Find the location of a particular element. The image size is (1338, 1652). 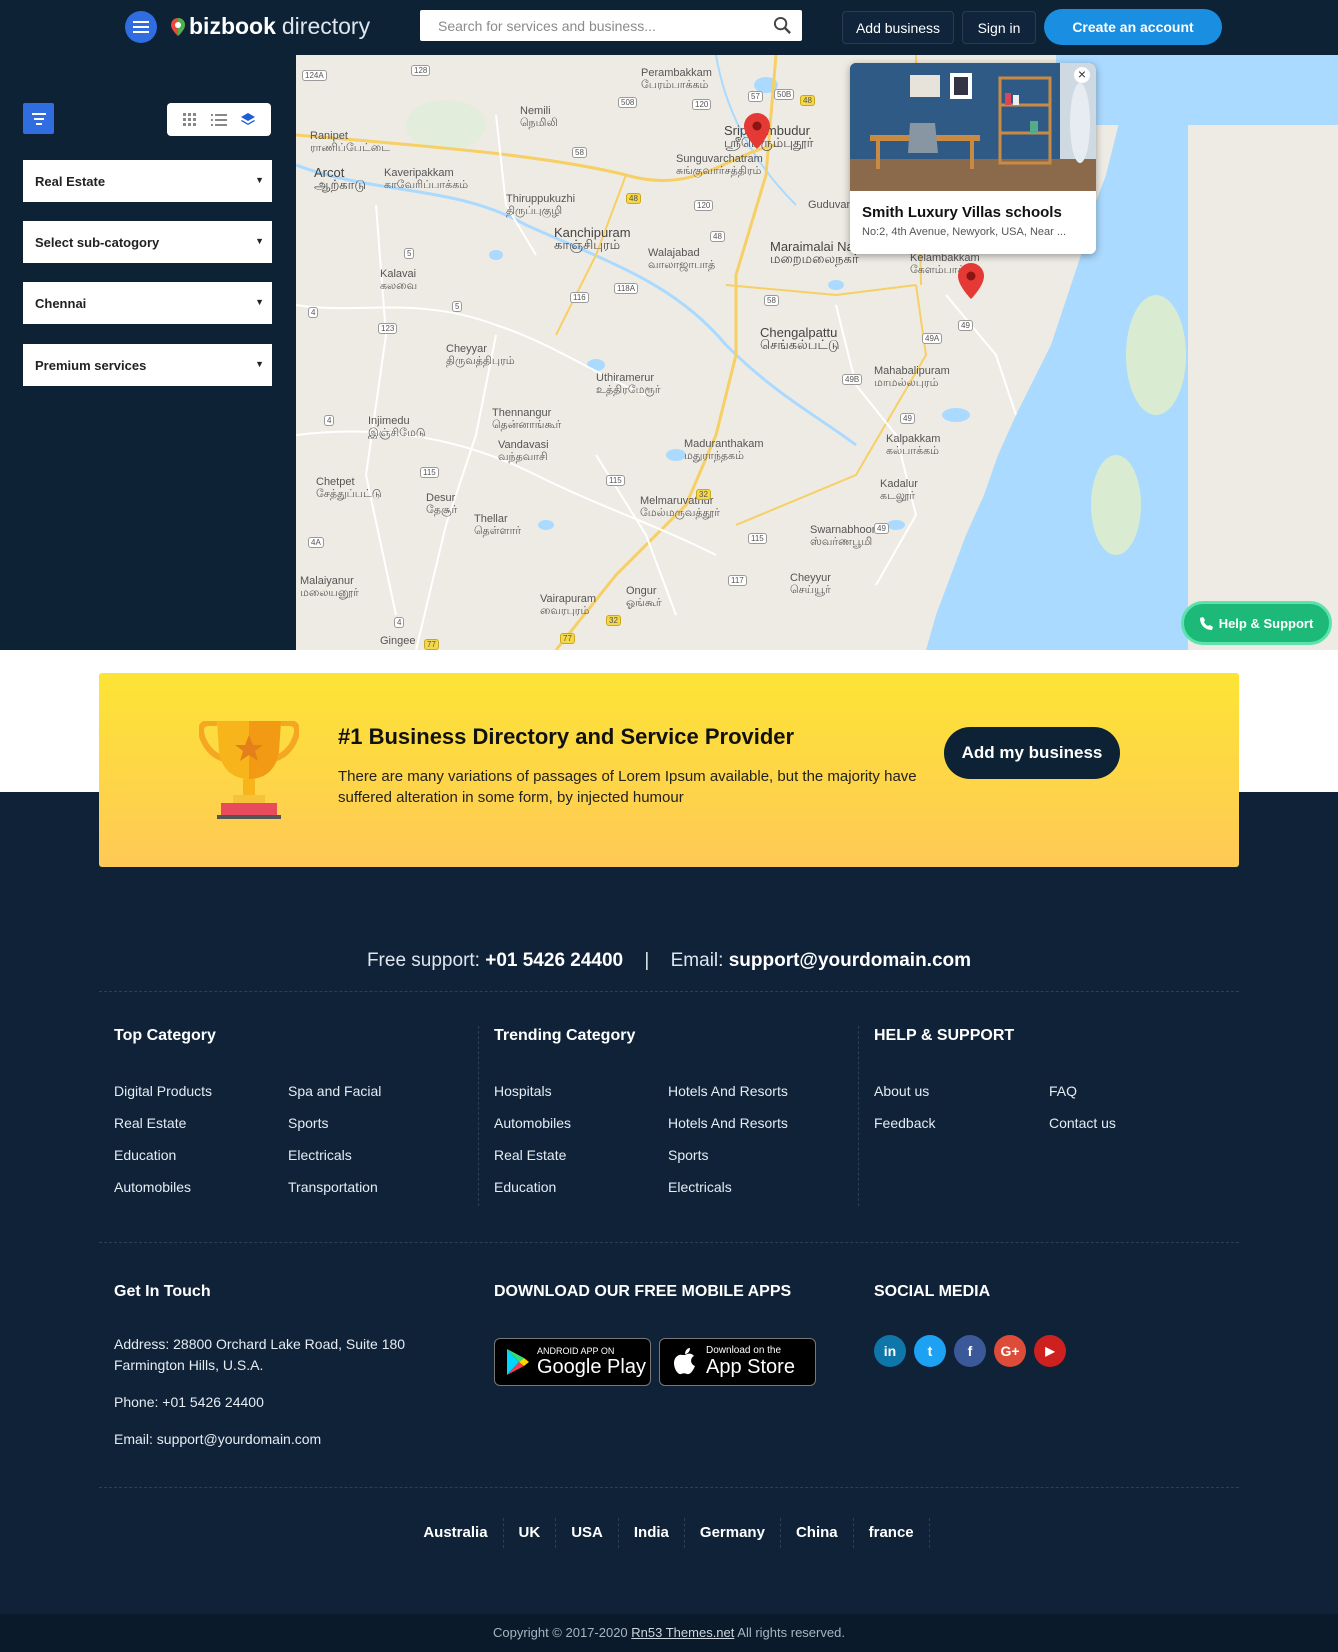

country-link: USA is located at coordinates (587, 1533).